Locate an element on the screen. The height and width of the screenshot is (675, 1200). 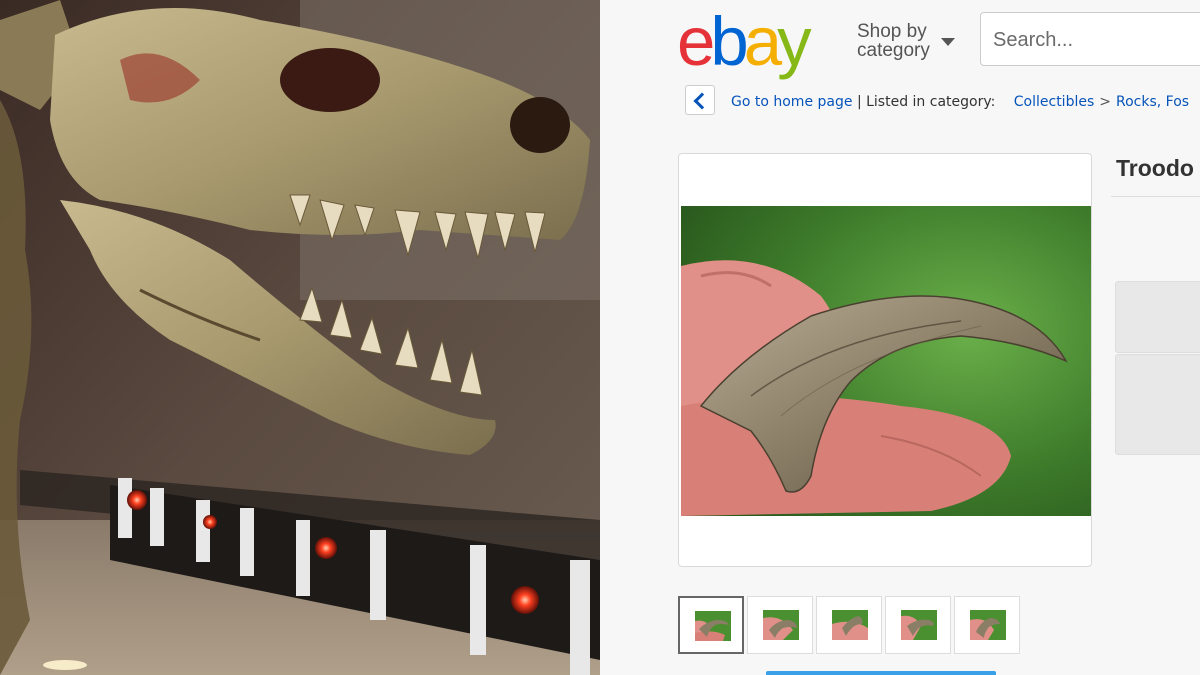
shop-by-label: Shop by is located at coordinates (892, 31).